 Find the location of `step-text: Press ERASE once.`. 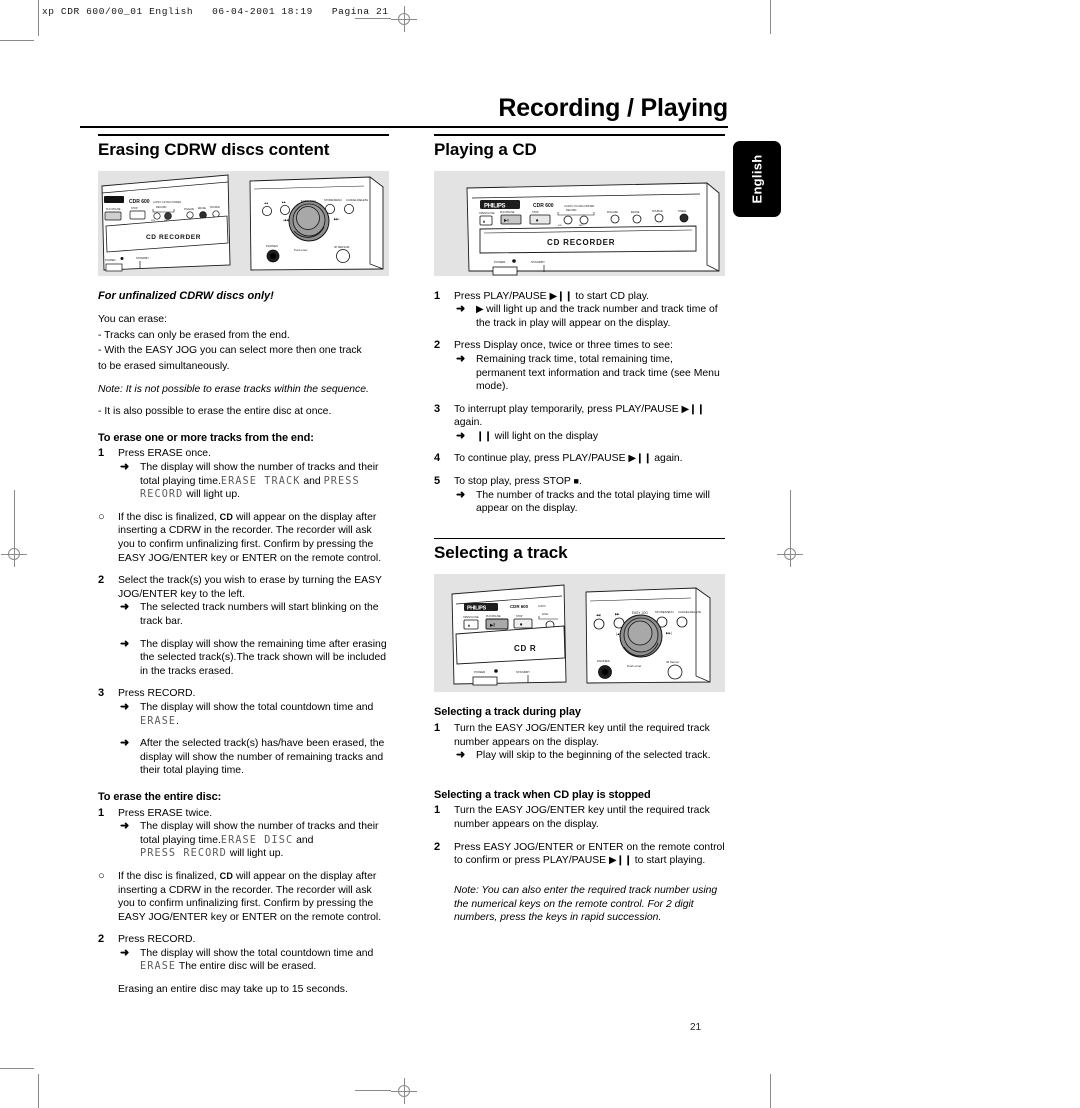

step-text: Press ERASE once. is located at coordinates (164, 454).